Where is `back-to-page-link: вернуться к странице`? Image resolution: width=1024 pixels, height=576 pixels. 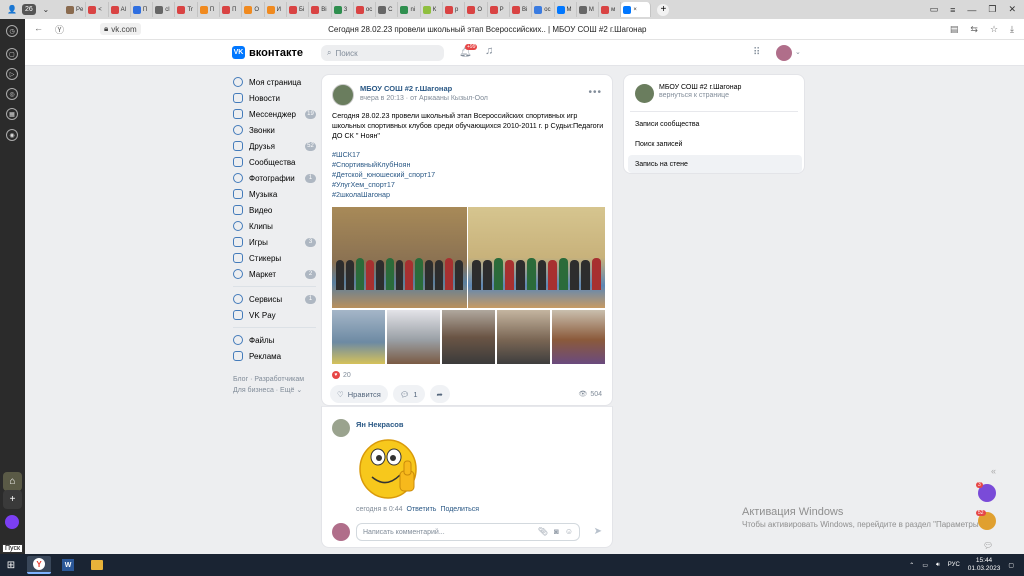 back-to-page-link: вернуться к странице is located at coordinates (700, 95).